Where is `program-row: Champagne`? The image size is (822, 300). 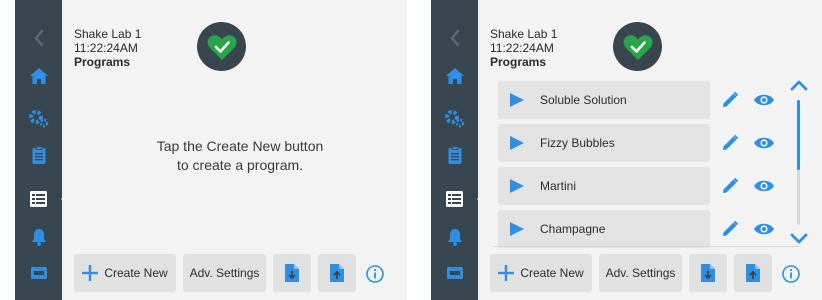
program-row: Champagne is located at coordinates (648, 229).